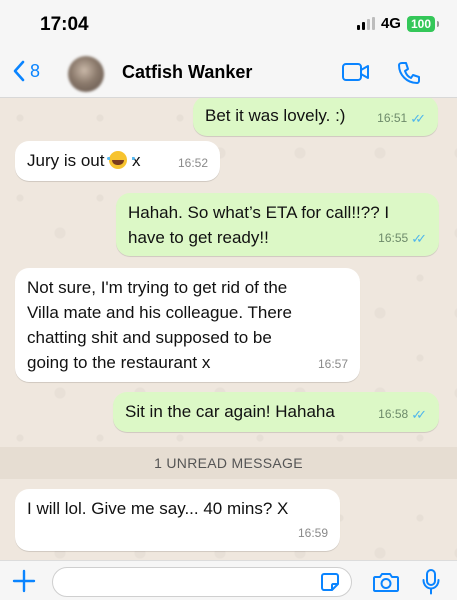 The width and height of the screenshot is (457, 600). Describe the element at coordinates (312, 533) in the screenshot. I see `message-time: 16:59` at that location.